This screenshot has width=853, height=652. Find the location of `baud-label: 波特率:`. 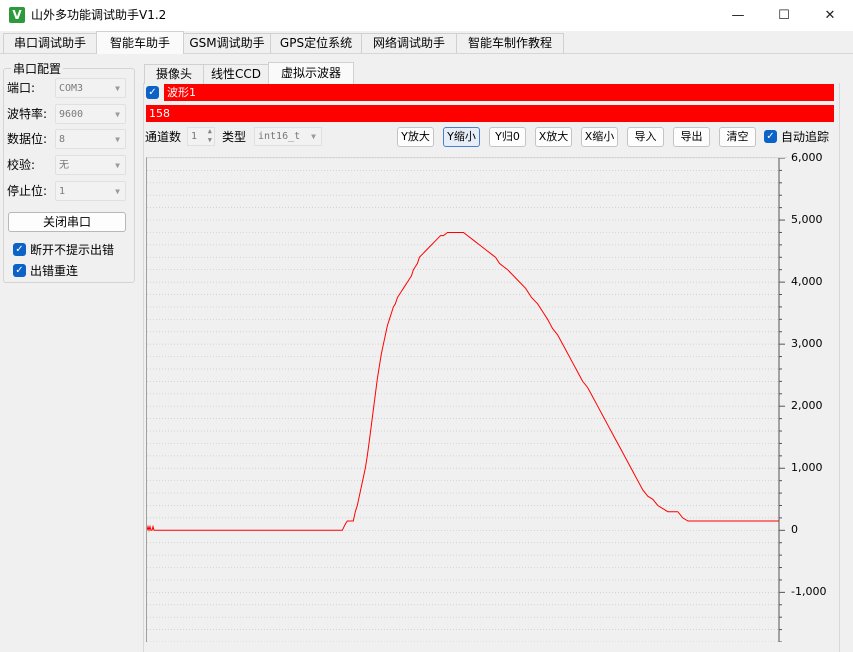

baud-label: 波特率: is located at coordinates (27, 114).